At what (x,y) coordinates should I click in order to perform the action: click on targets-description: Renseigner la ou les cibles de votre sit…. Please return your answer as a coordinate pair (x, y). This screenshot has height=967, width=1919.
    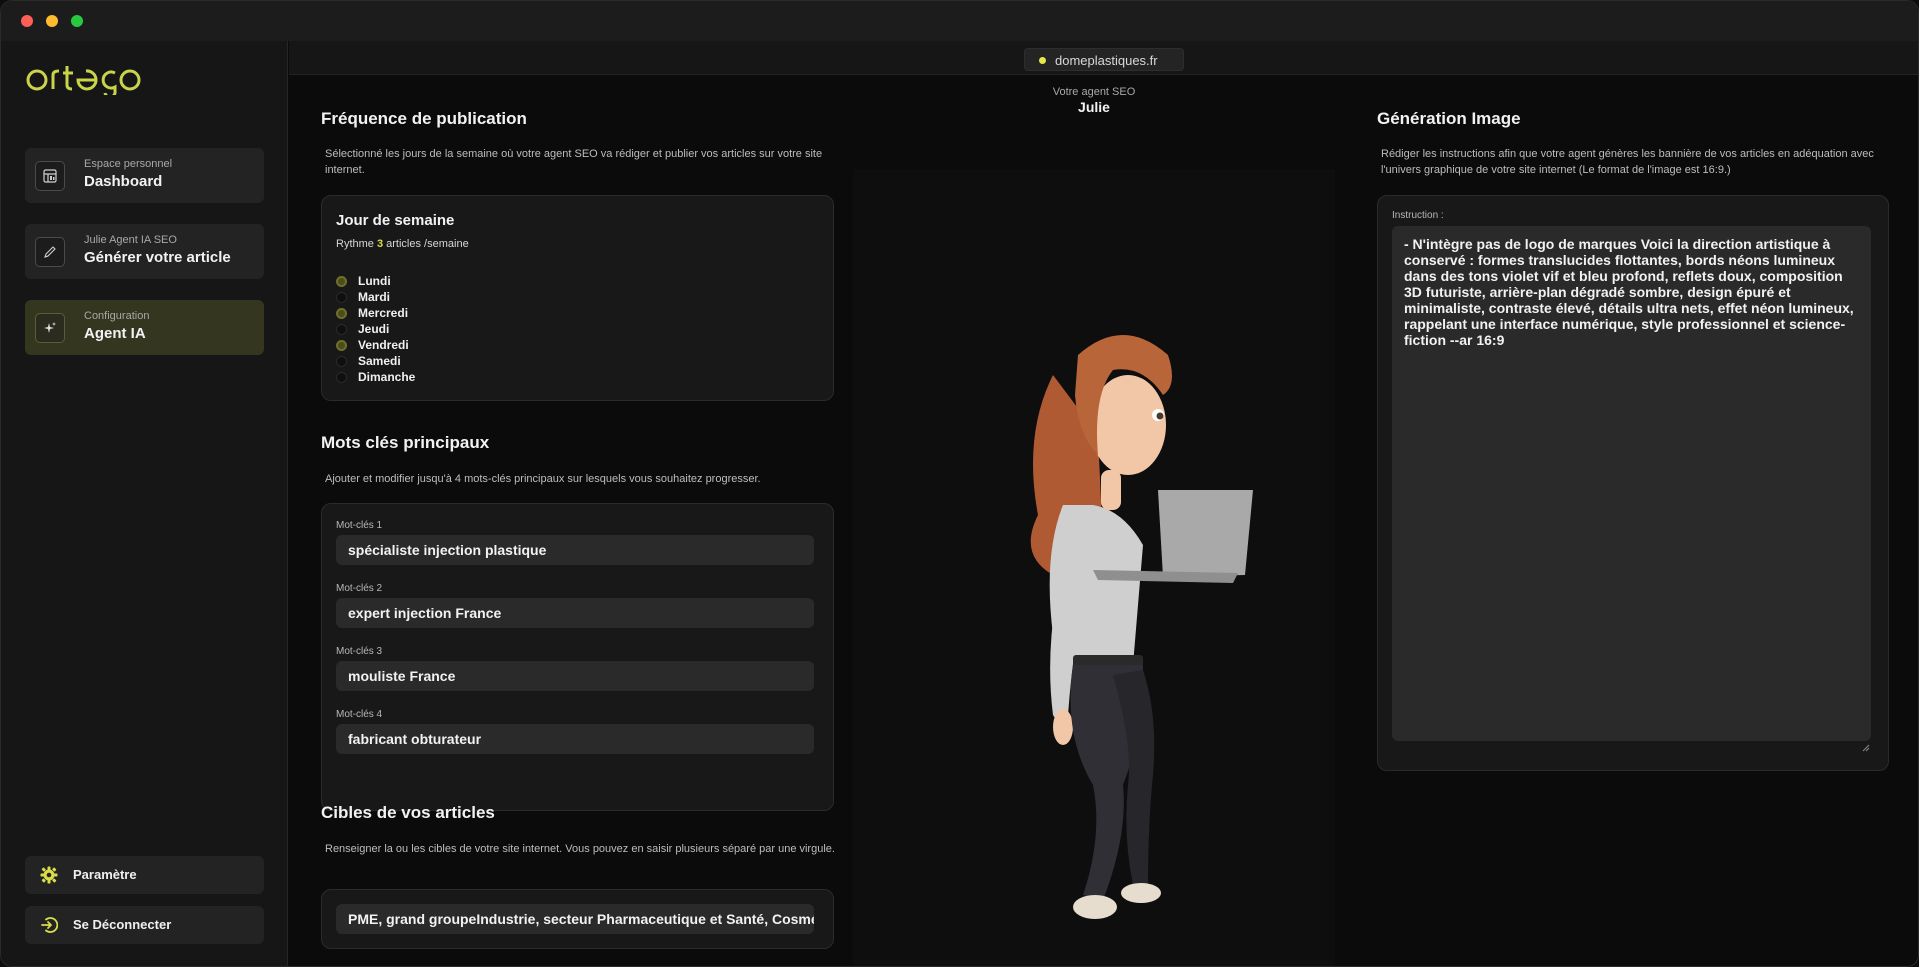
    Looking at the image, I should click on (580, 849).